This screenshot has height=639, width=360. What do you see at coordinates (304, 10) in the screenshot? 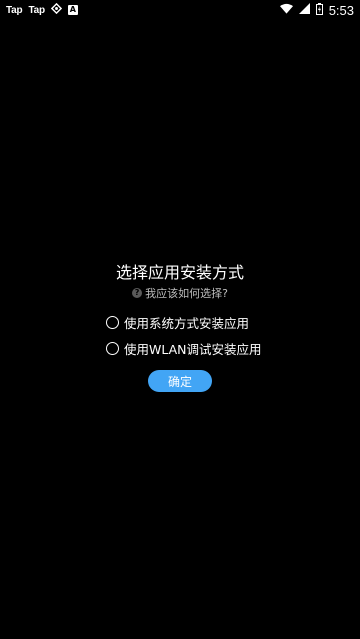
I see `signal-icon` at bounding box center [304, 10].